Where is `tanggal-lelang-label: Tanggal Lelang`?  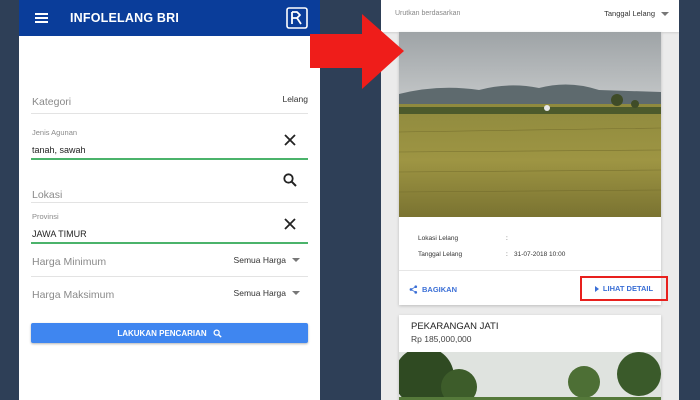
tanggal-lelang-label: Tanggal Lelang is located at coordinates (440, 254).